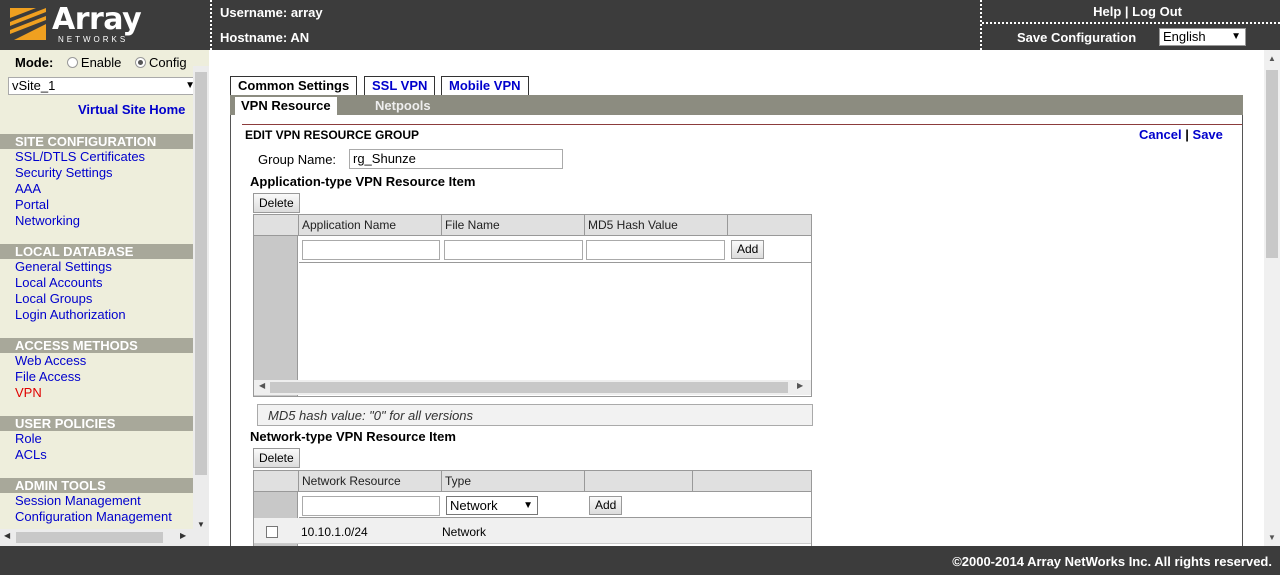 This screenshot has width=1280, height=575. I want to click on hostname-display: Hostname: AN, so click(264, 37).